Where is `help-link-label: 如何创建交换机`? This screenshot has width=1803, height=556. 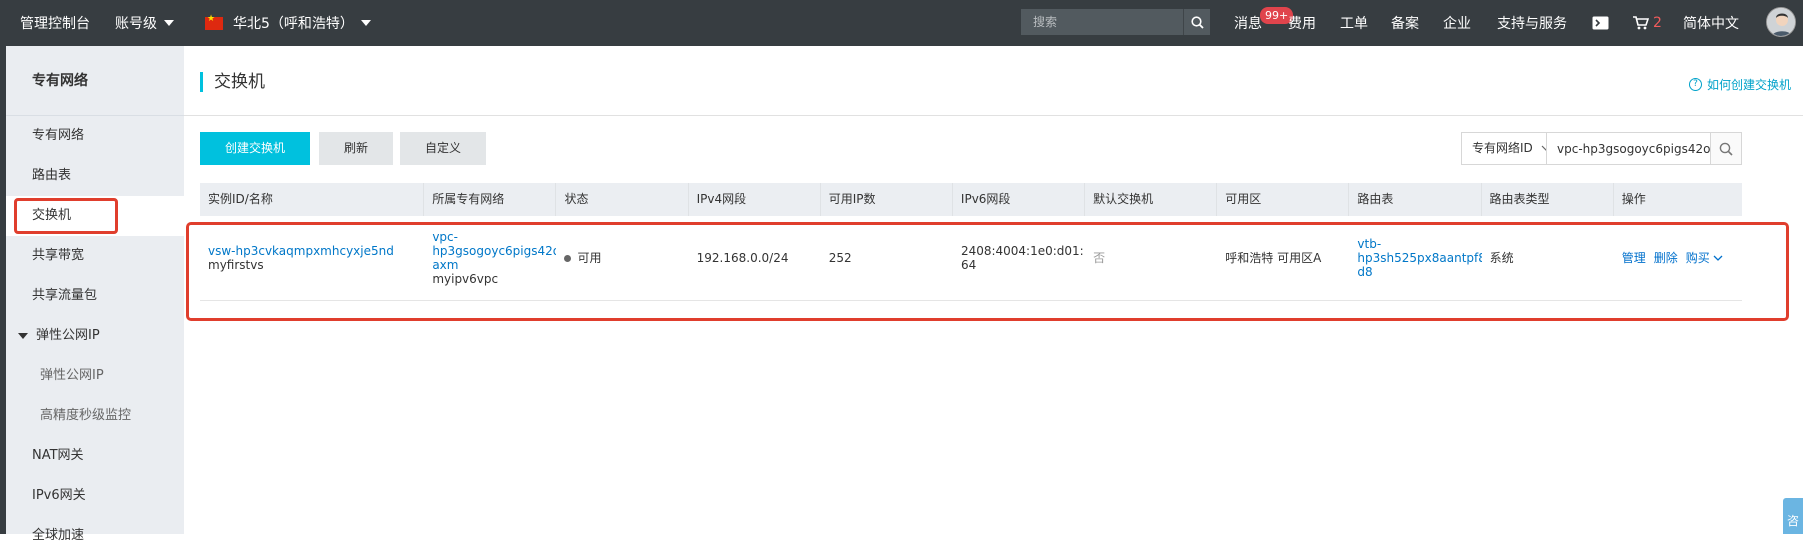
help-link-label: 如何创建交换机 is located at coordinates (1748, 85).